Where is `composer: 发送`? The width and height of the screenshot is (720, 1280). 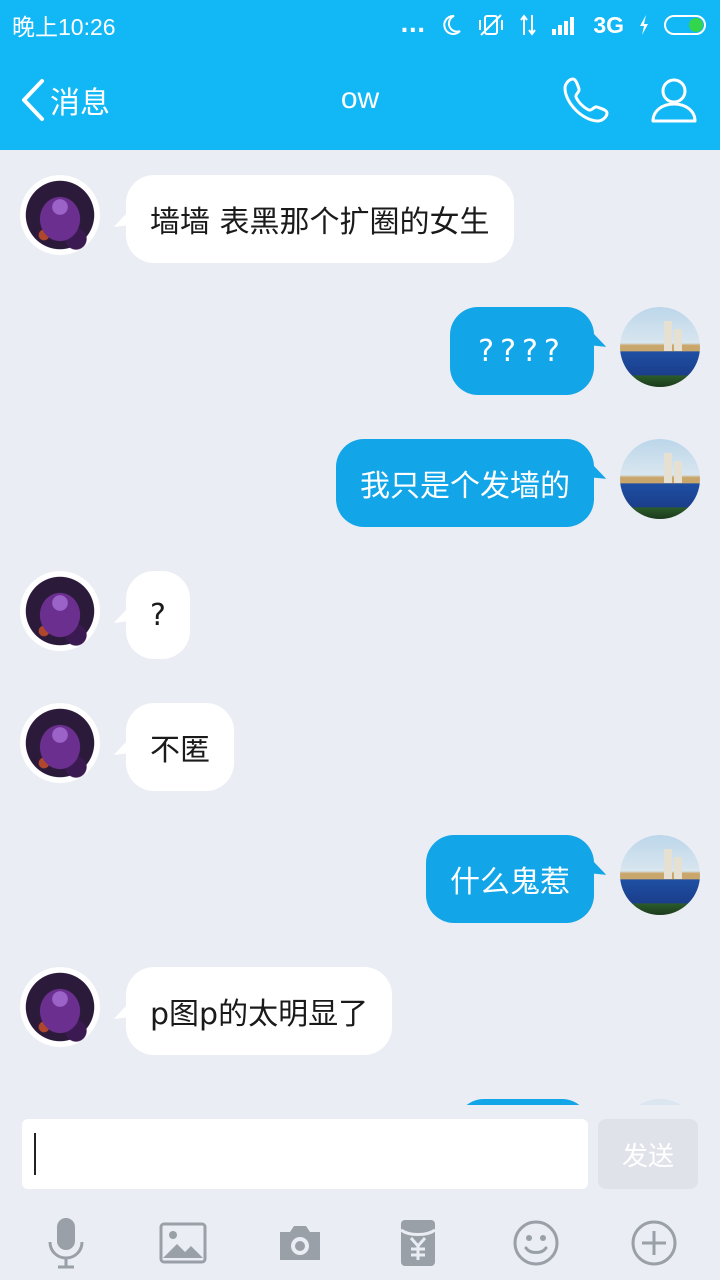 composer: 发送 is located at coordinates (360, 1155).